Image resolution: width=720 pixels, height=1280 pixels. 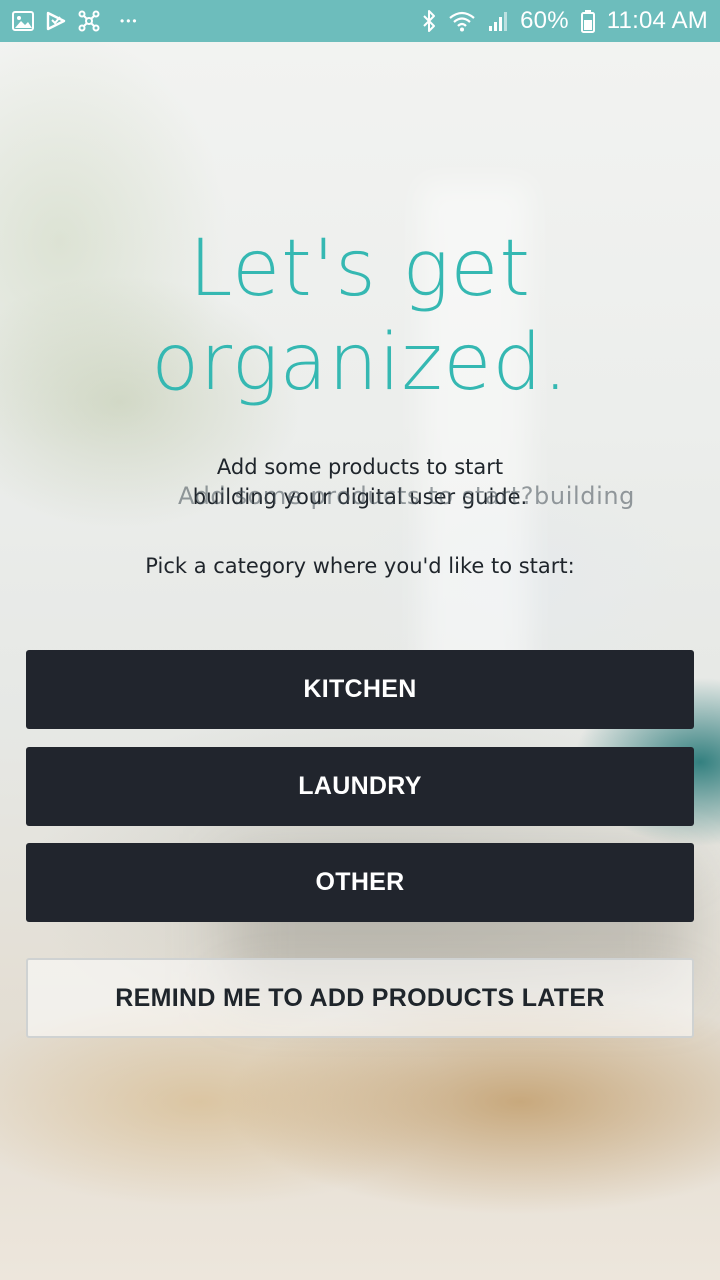 What do you see at coordinates (406, 496) in the screenshot?
I see `intro-overlay-text: Add some products to start?building` at bounding box center [406, 496].